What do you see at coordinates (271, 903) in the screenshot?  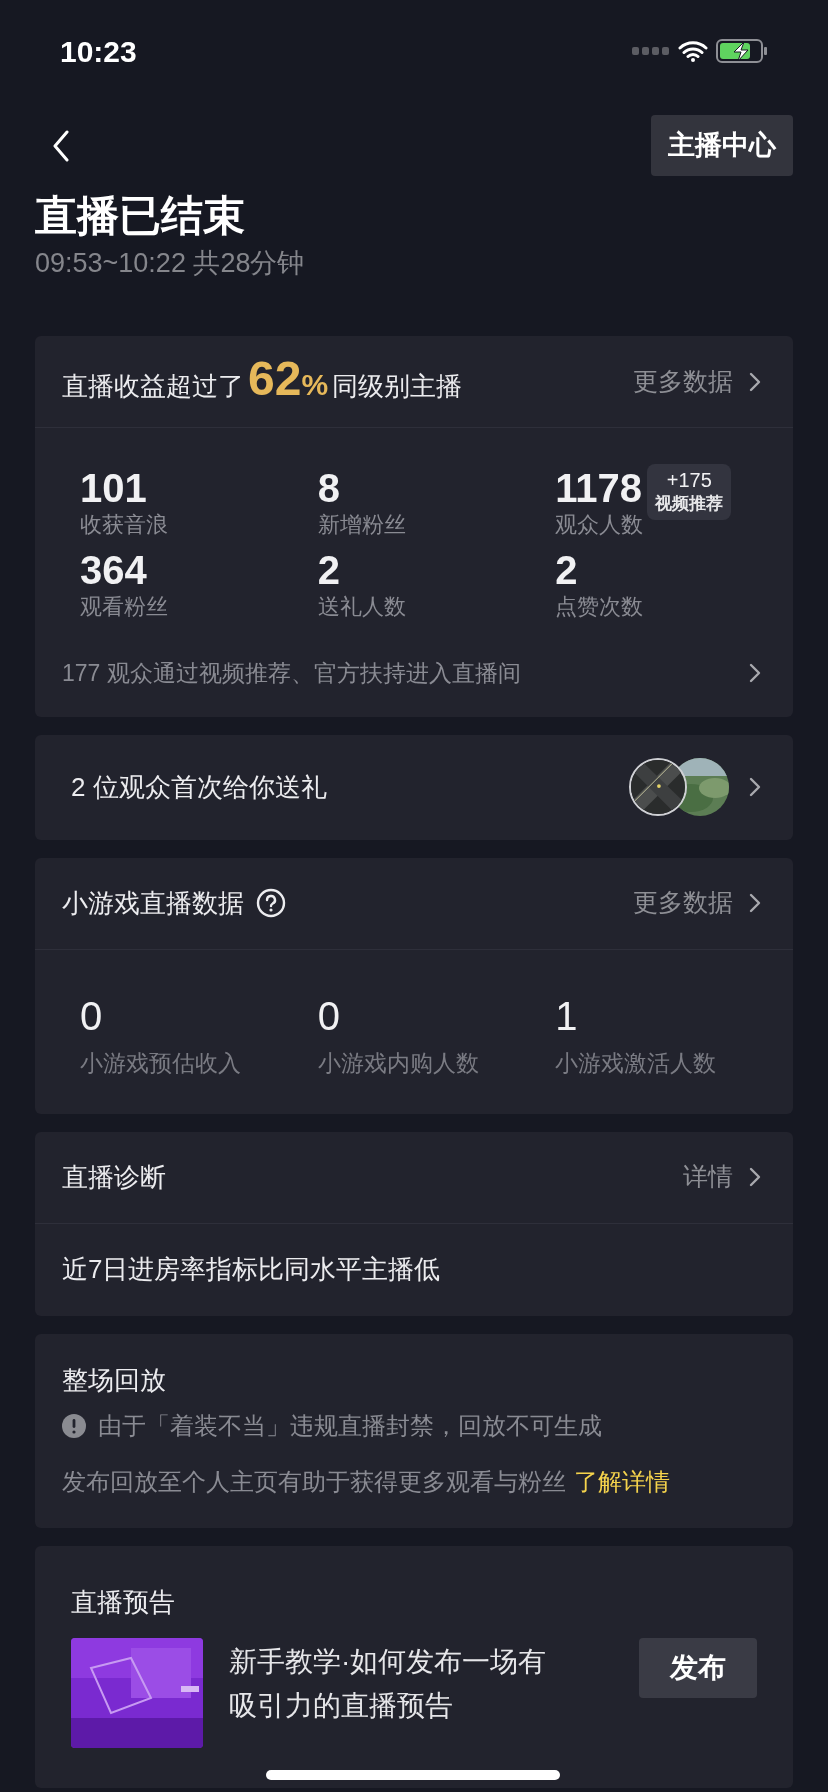 I see `help-icon` at bounding box center [271, 903].